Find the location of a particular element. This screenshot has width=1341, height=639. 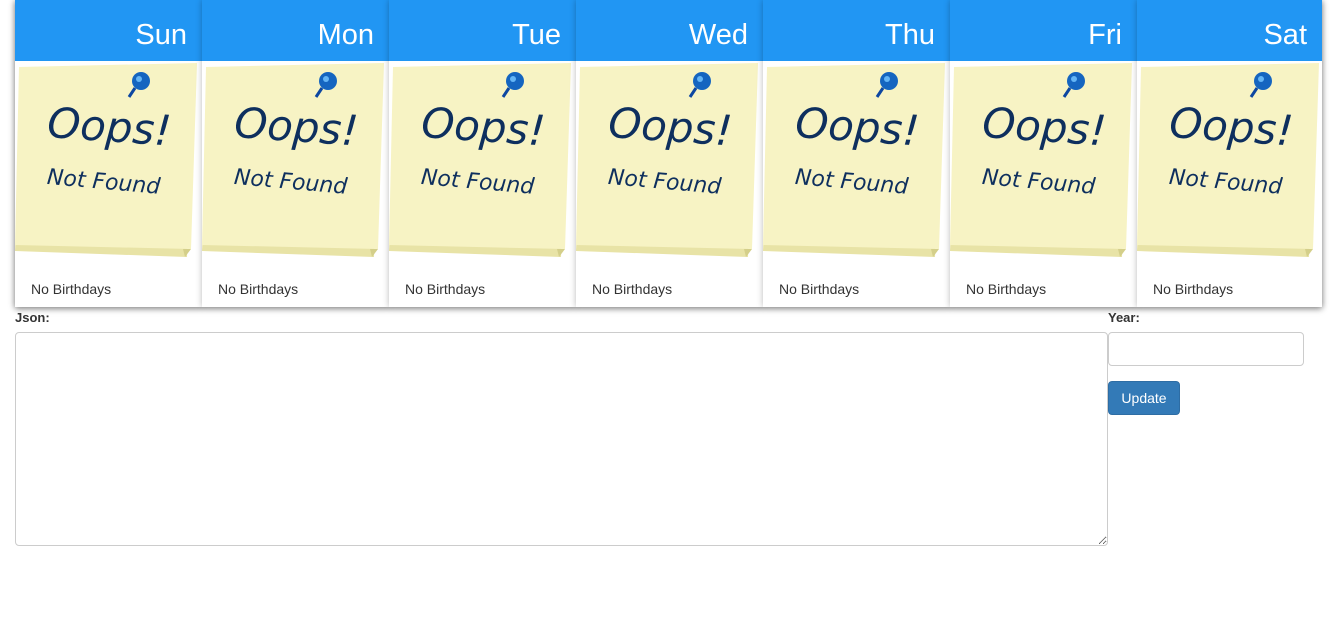

day-card-sat: Sat Oops! Not Found No Birthdays is located at coordinates (1229, 153).